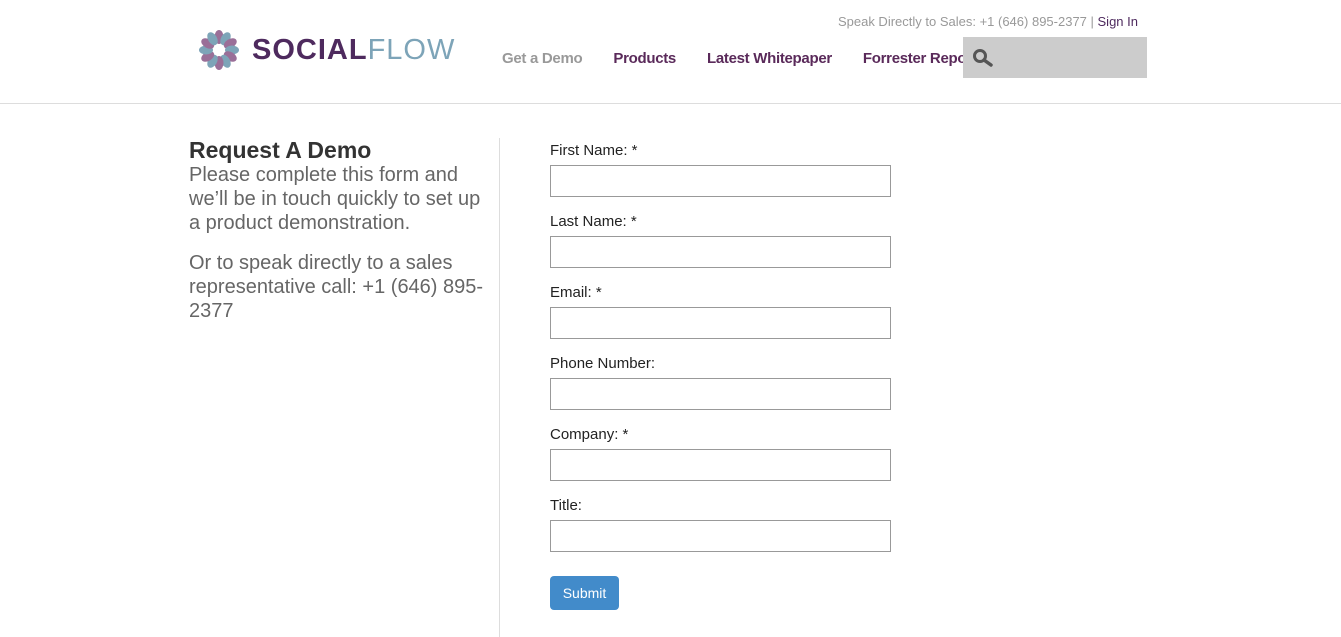  Describe the element at coordinates (280, 150) in the screenshot. I see `page-title: Request A Demo` at that location.